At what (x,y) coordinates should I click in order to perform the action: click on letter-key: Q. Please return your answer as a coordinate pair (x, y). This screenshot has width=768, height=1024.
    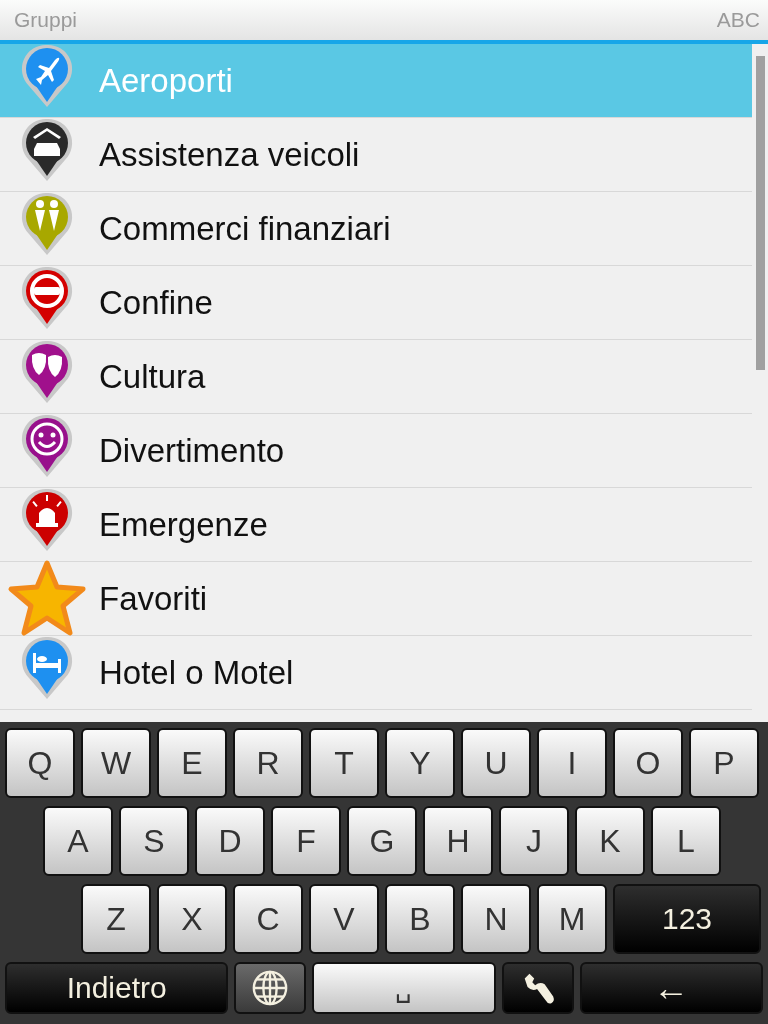
    Looking at the image, I should click on (40, 763).